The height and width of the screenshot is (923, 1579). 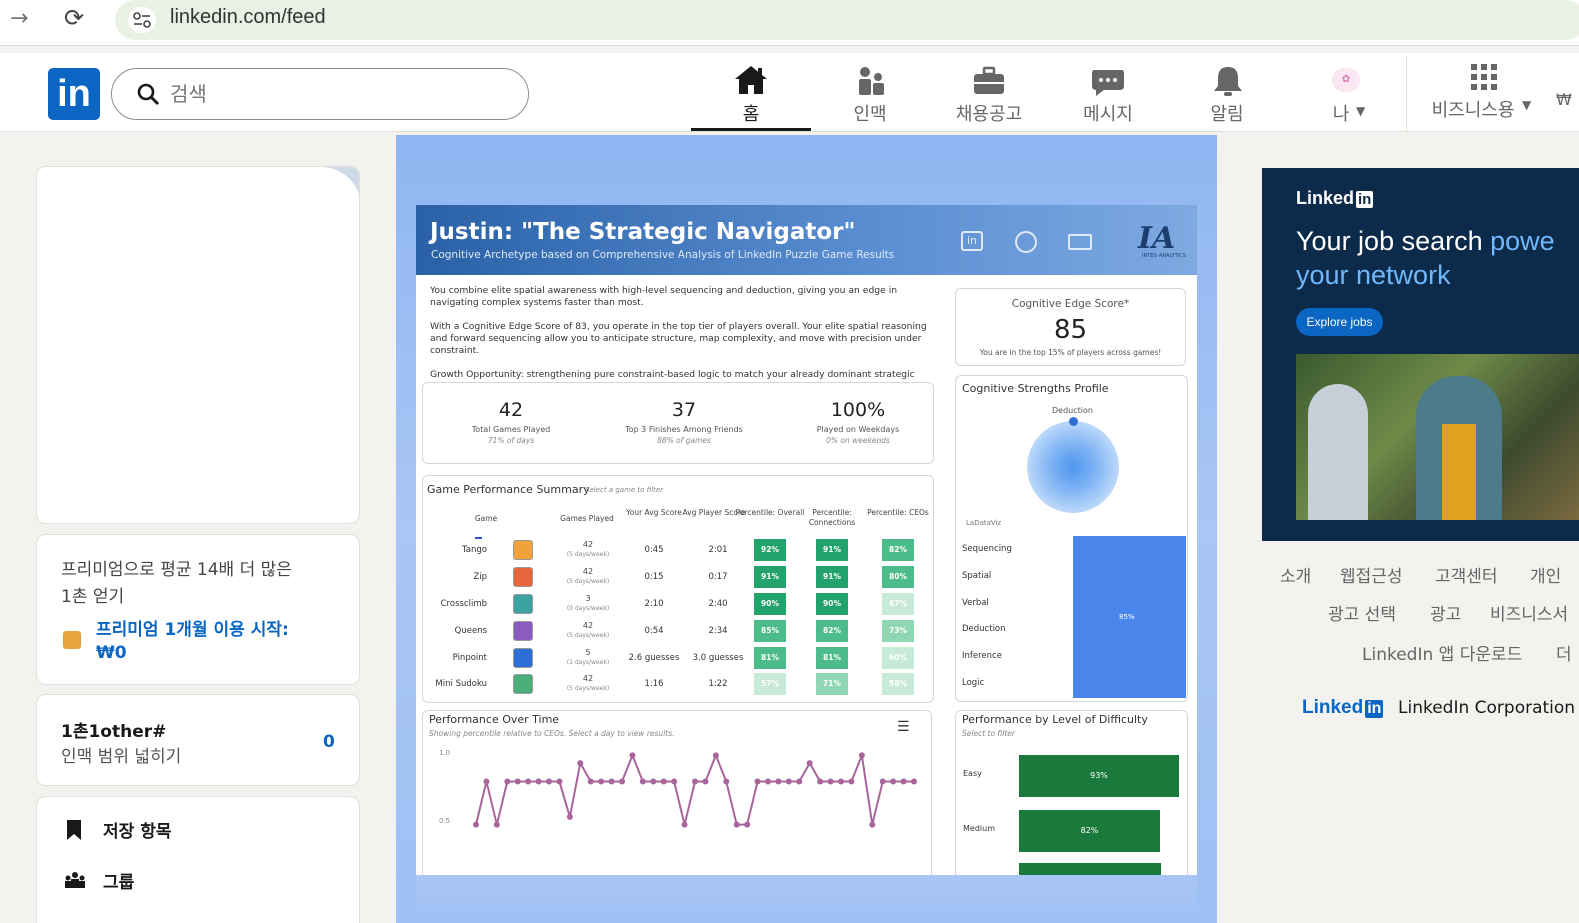 I want to click on forward-icon: →, so click(x=19, y=18).